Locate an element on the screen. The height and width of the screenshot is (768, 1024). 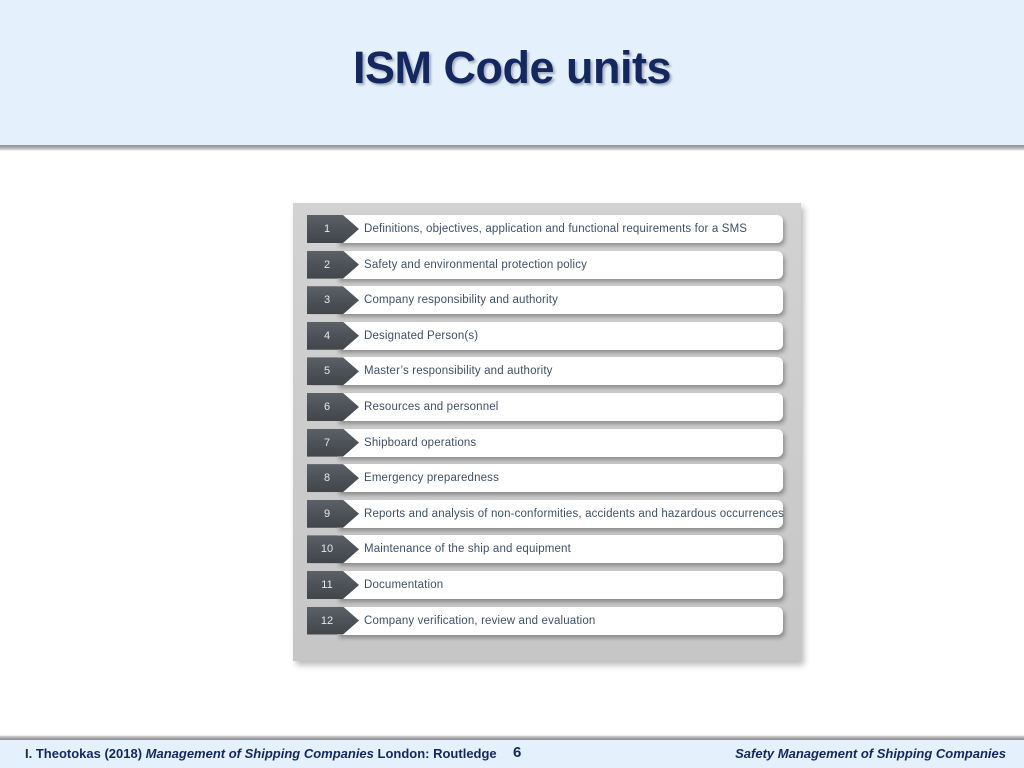
row-label: Company responsibility and authority is located at coordinates (461, 300).